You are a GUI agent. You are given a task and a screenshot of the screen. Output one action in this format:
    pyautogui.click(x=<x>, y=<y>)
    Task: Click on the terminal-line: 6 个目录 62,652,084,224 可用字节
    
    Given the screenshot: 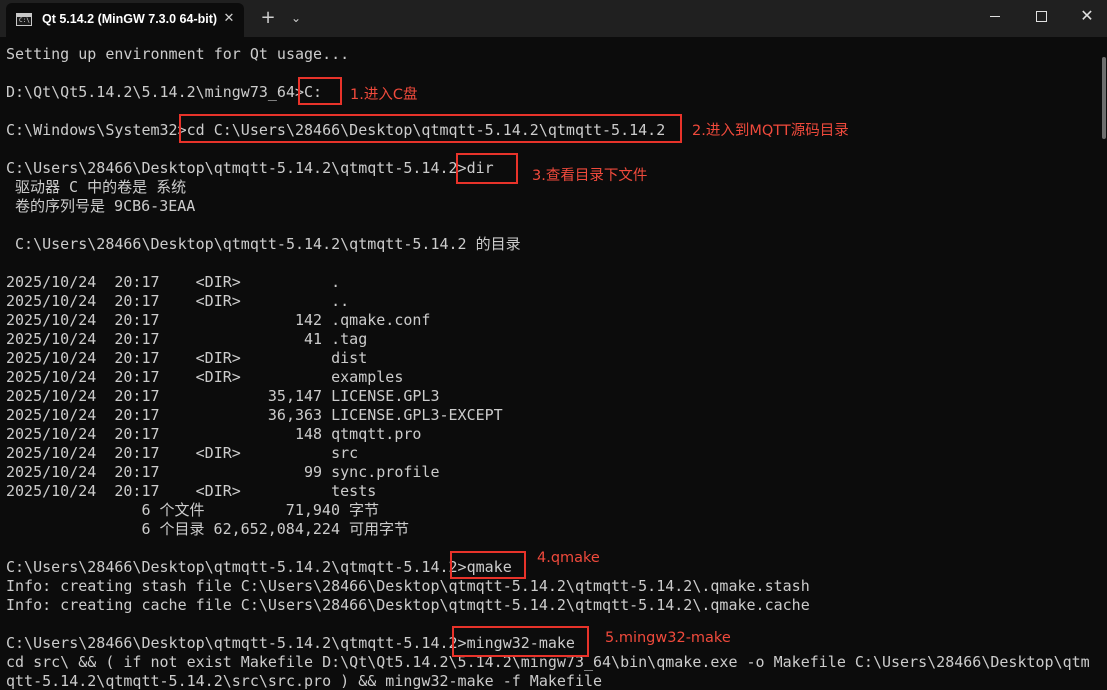 What is the action you would take?
    pyautogui.click(x=208, y=529)
    